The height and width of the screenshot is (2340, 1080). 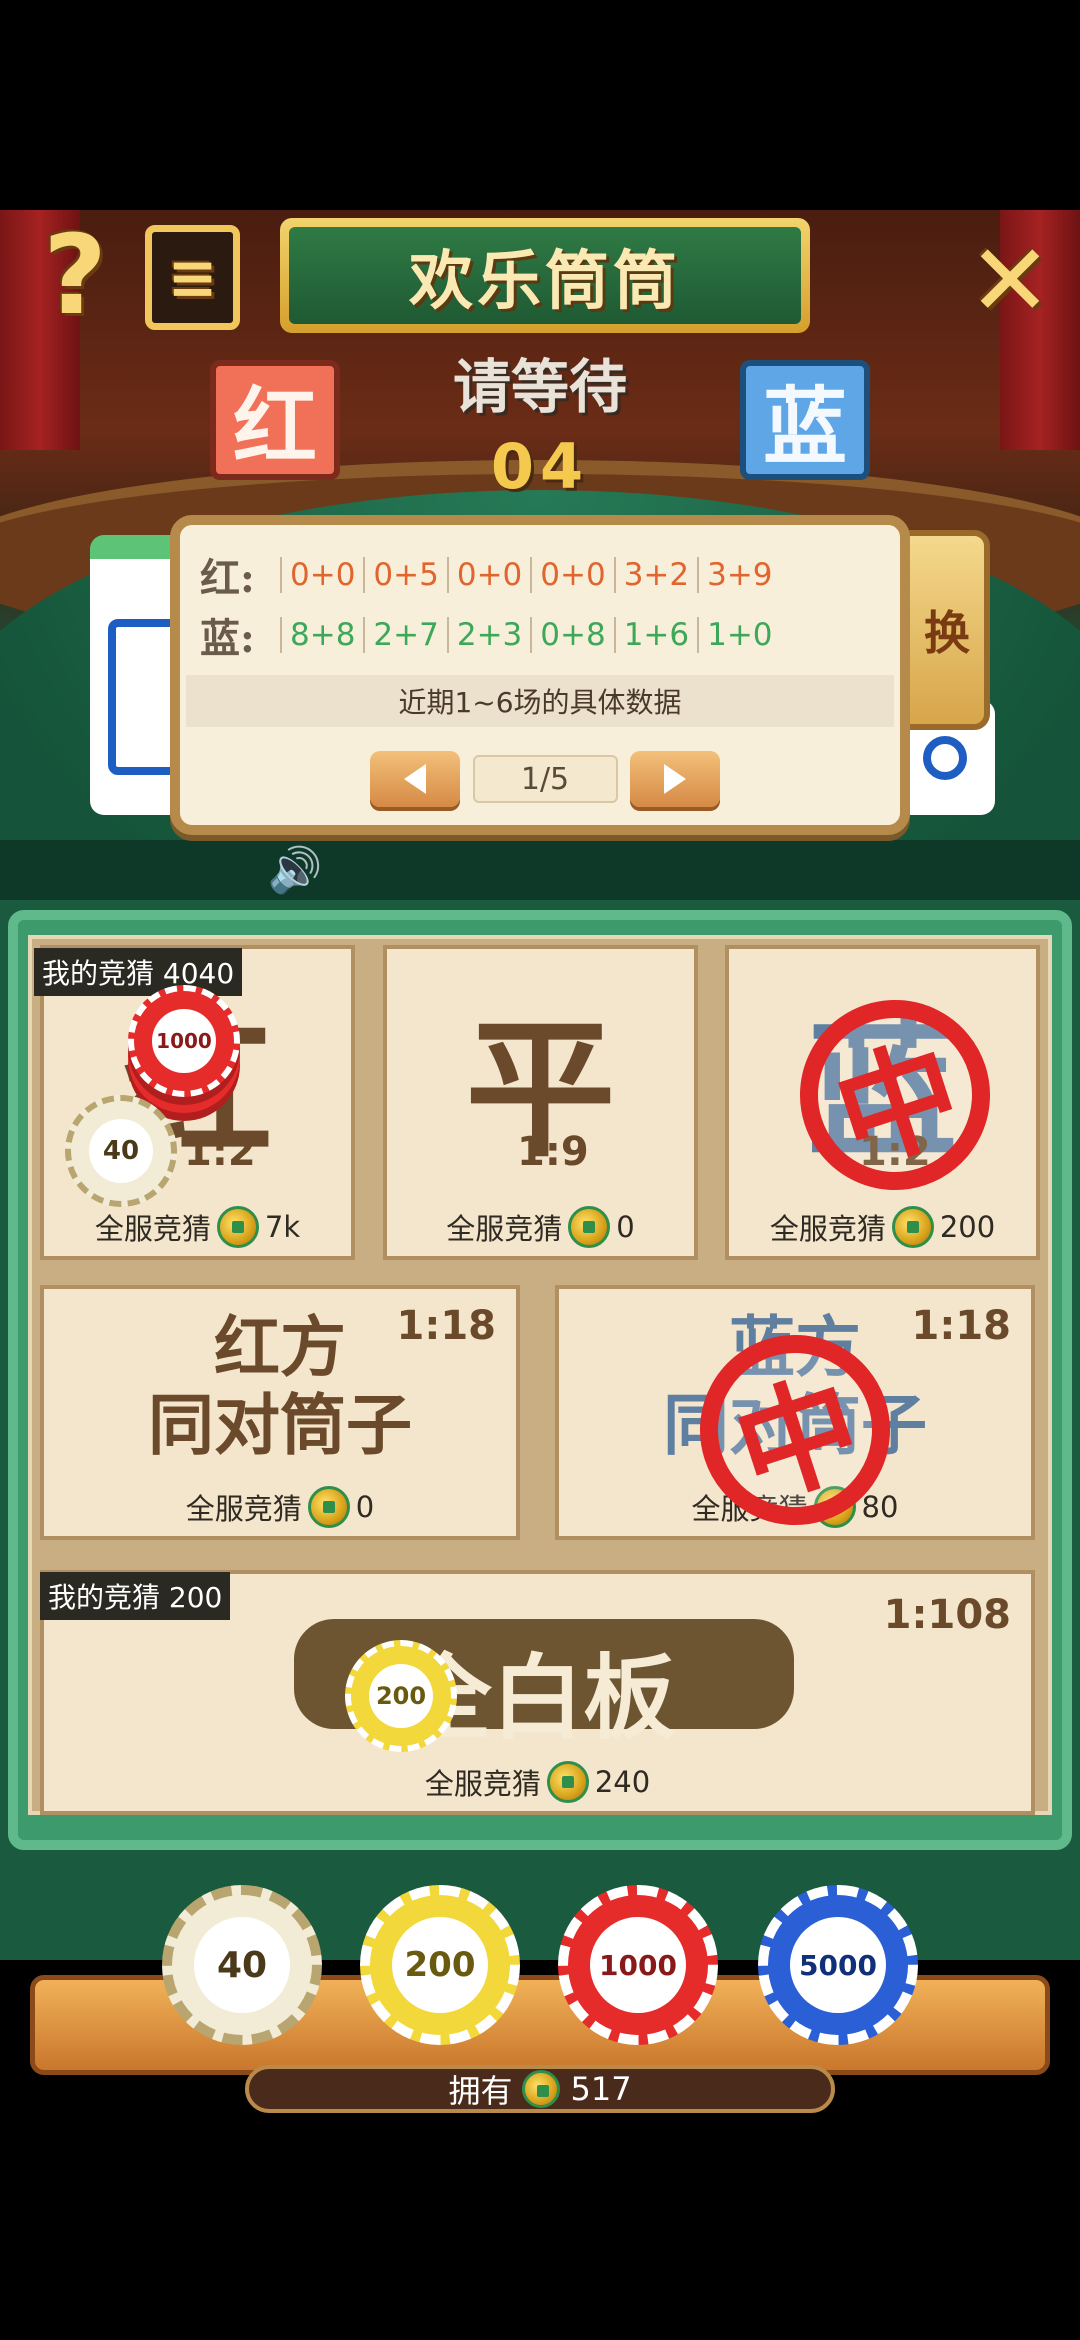 I want to click on page-indicator: 1/5, so click(x=545, y=779).